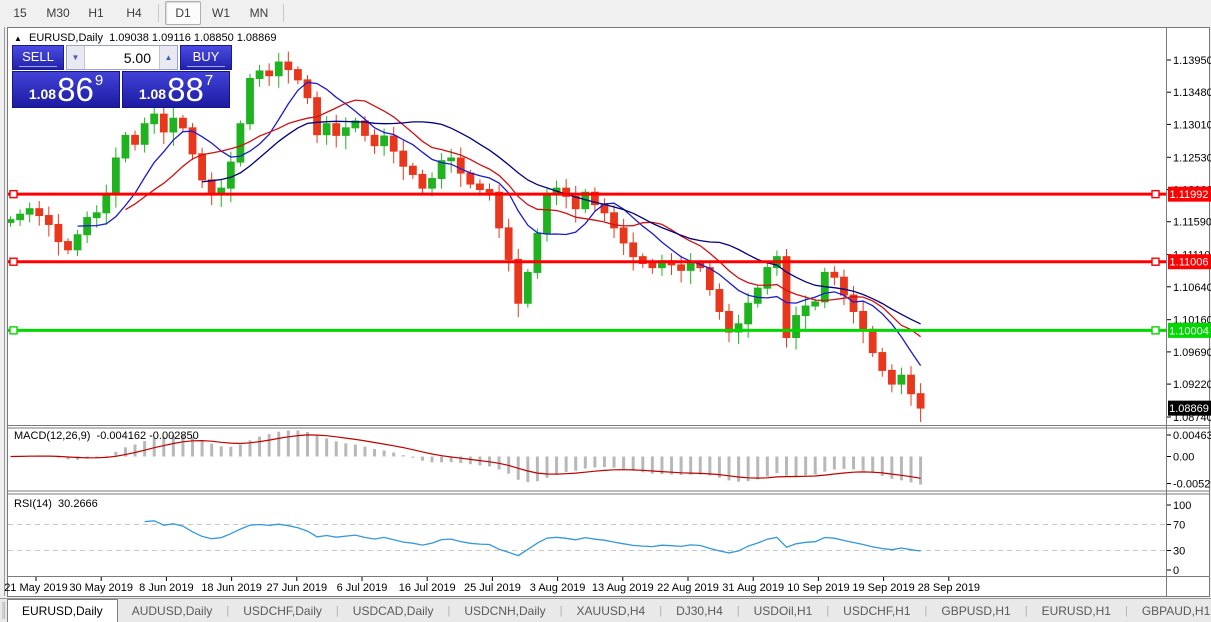  Describe the element at coordinates (147, 436) in the screenshot. I see `macd-values: -0.004162 -0.002850` at that location.